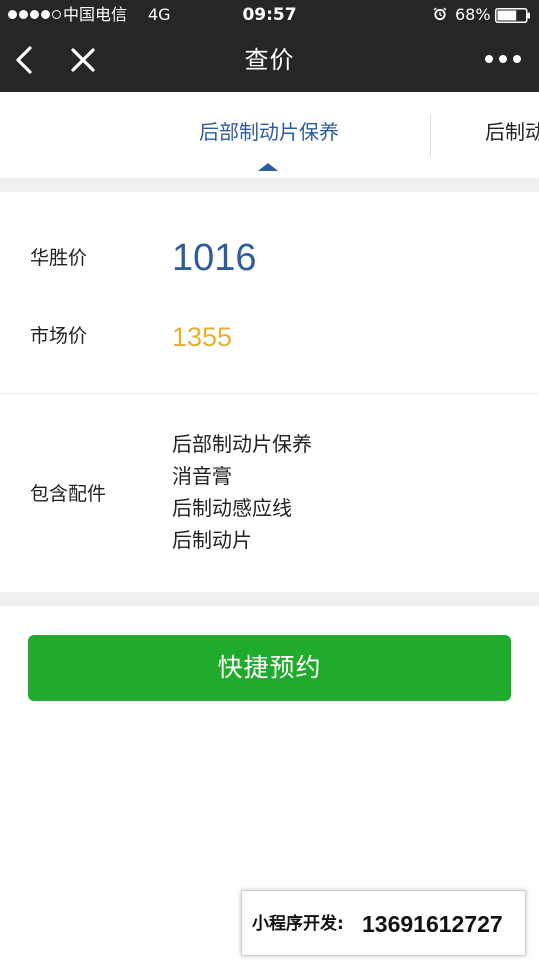 This screenshot has height=960, width=539. I want to click on battery-fill, so click(507, 15).